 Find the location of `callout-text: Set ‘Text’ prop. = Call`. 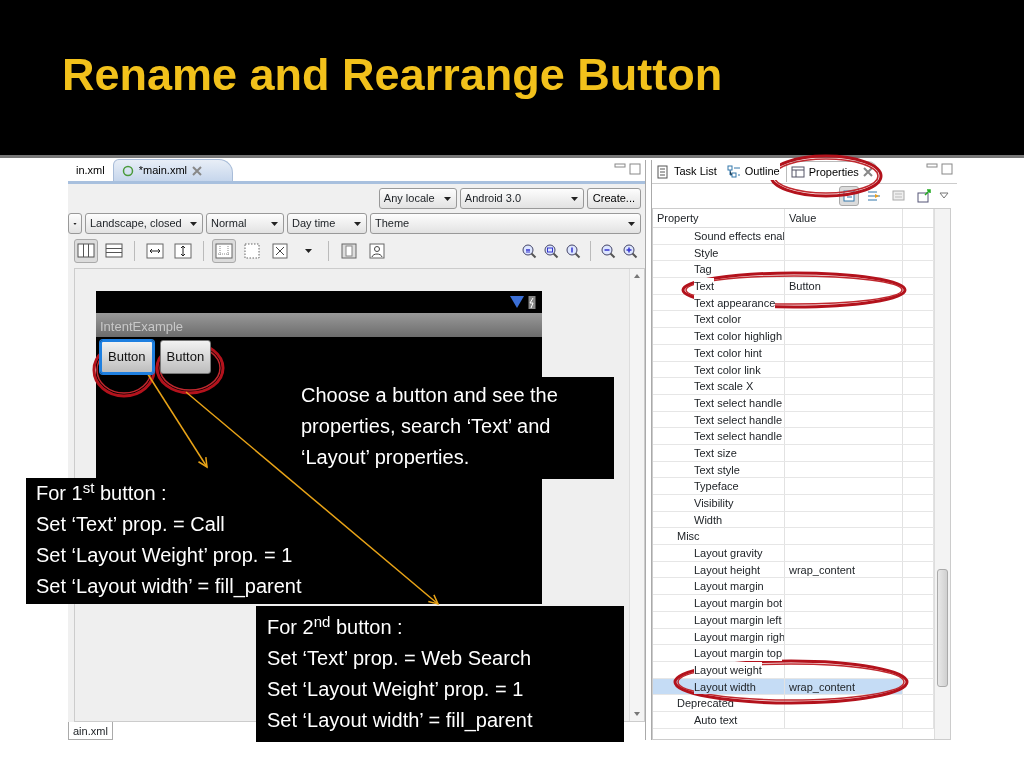

callout-text: Set ‘Text’ prop. = Call is located at coordinates (131, 524).